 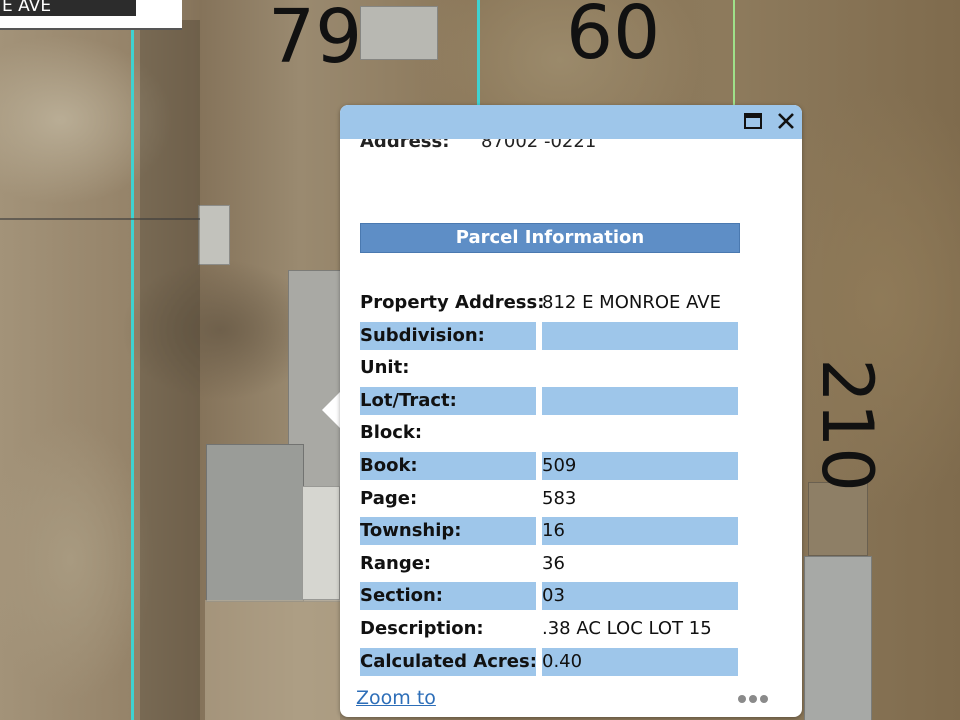 What do you see at coordinates (68, 8) in the screenshot?
I see `street-label: E AVE` at bounding box center [68, 8].